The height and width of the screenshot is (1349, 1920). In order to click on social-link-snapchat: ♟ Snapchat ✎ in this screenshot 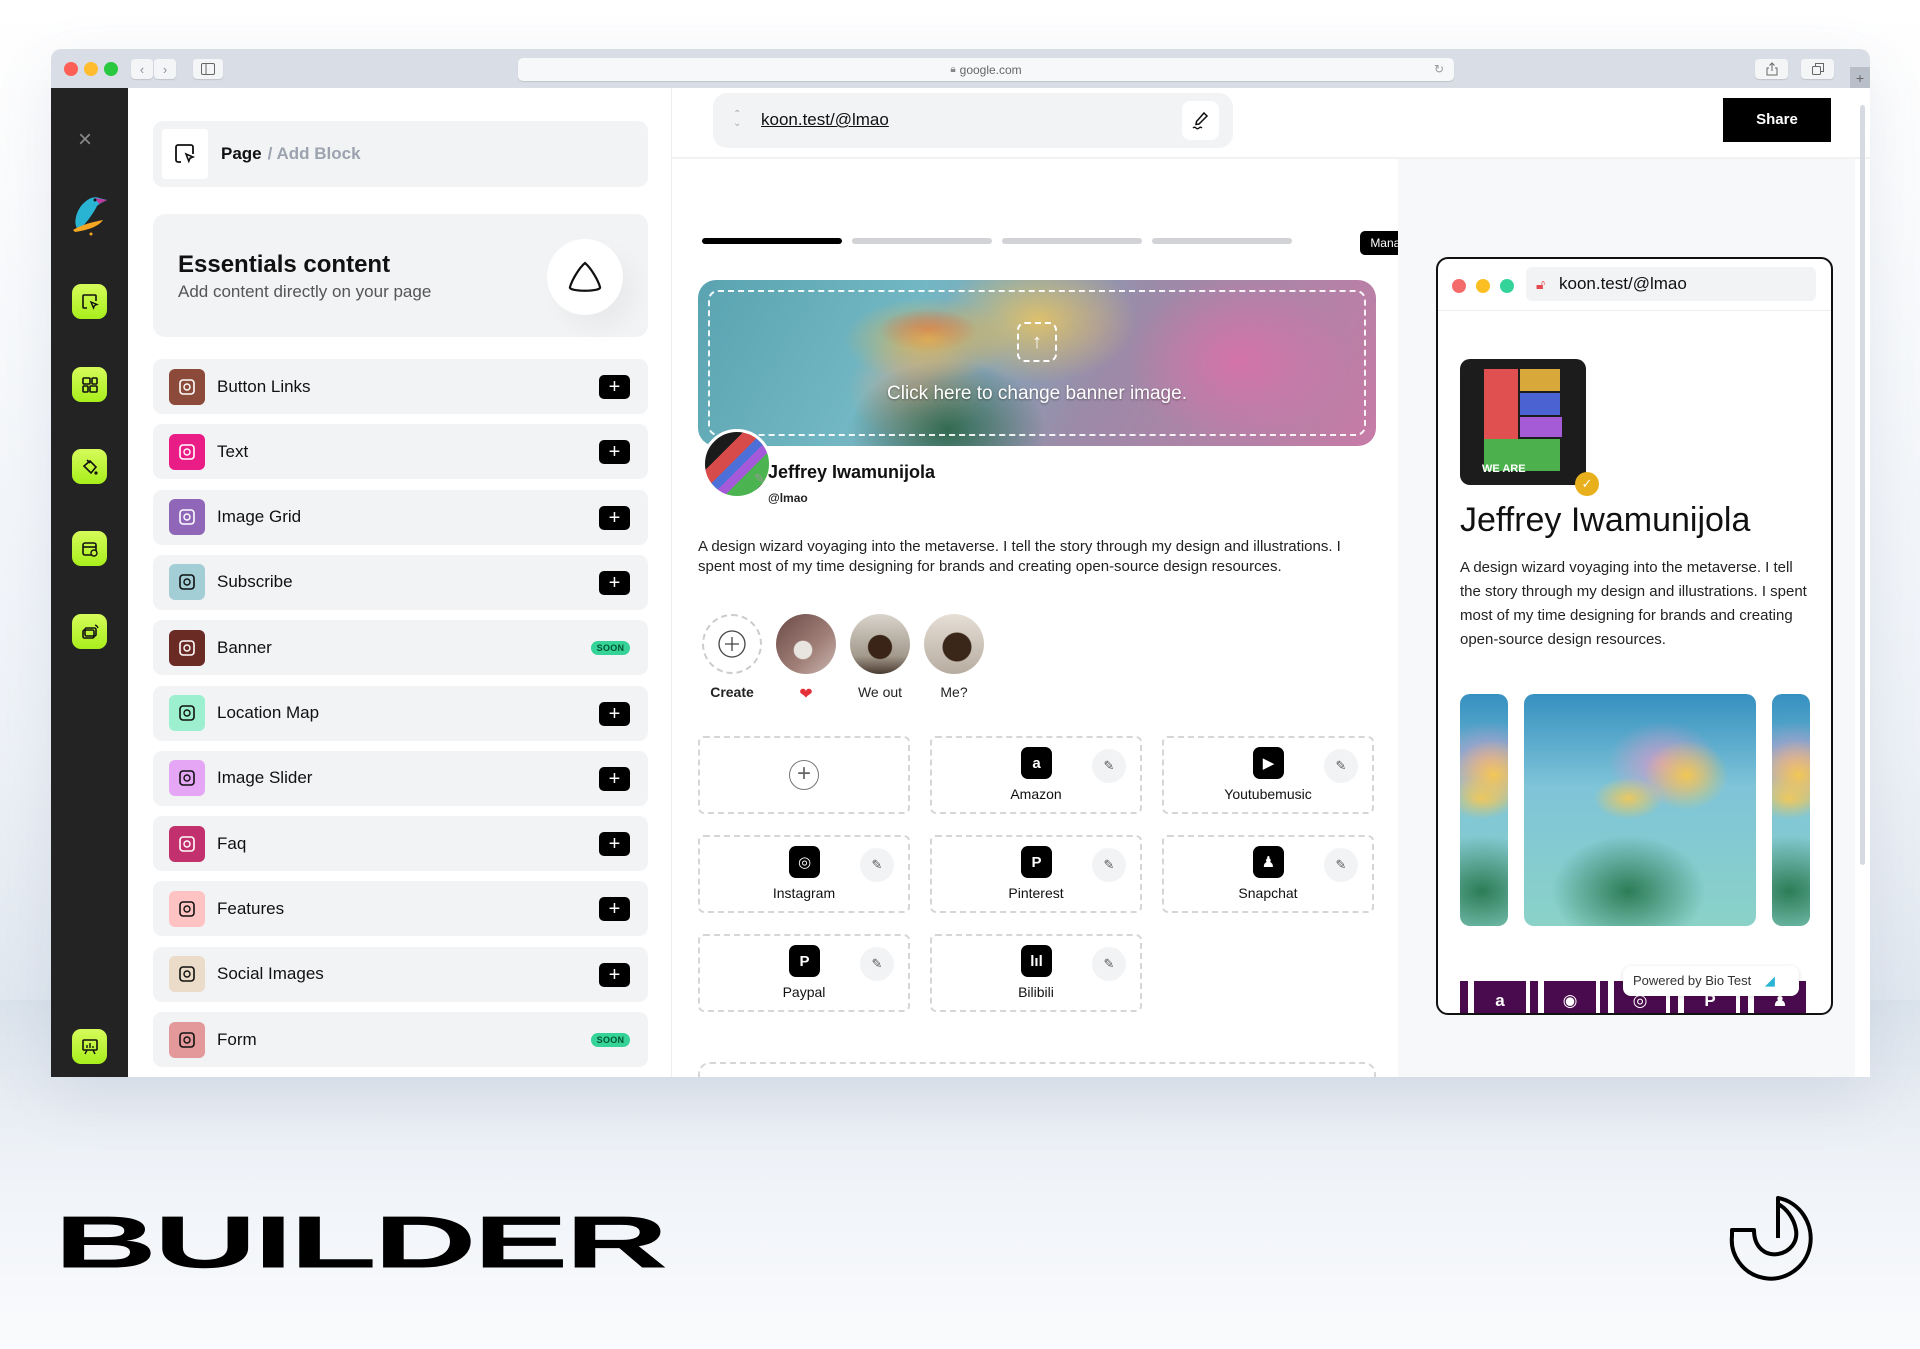, I will do `click(1268, 874)`.